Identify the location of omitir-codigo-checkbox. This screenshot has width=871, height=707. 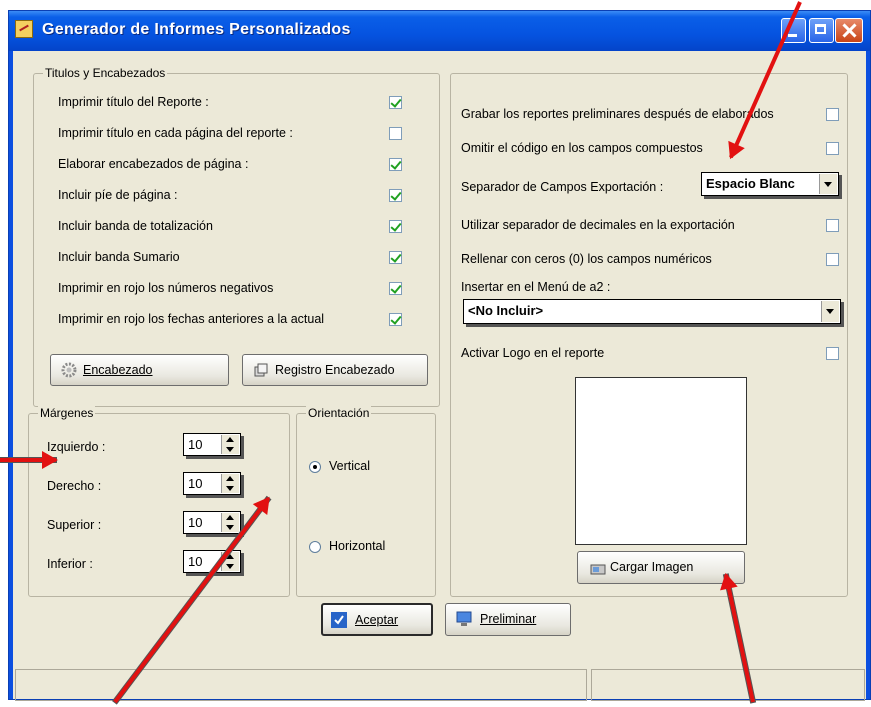
(832, 148).